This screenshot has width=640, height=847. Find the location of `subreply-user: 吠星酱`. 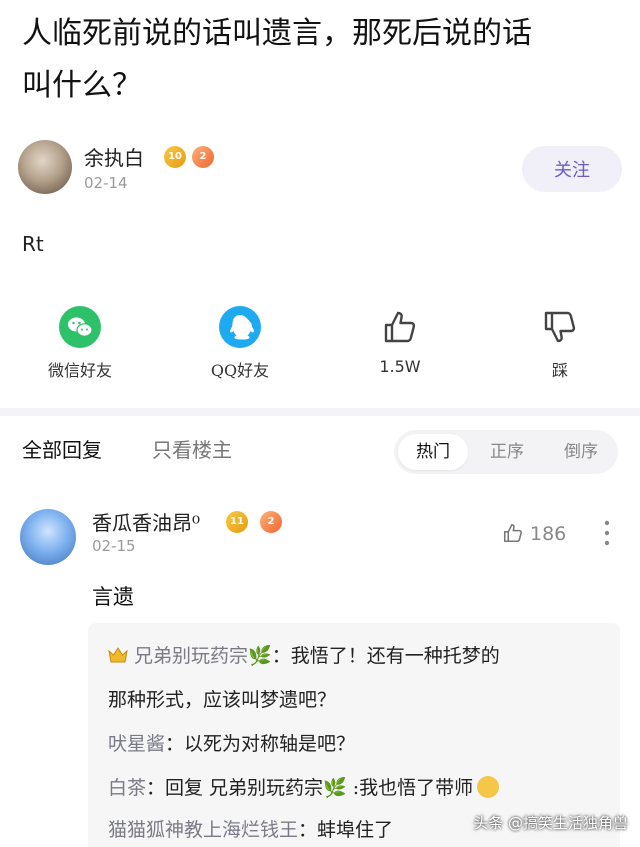

subreply-user: 吠星酱 is located at coordinates (136, 744).